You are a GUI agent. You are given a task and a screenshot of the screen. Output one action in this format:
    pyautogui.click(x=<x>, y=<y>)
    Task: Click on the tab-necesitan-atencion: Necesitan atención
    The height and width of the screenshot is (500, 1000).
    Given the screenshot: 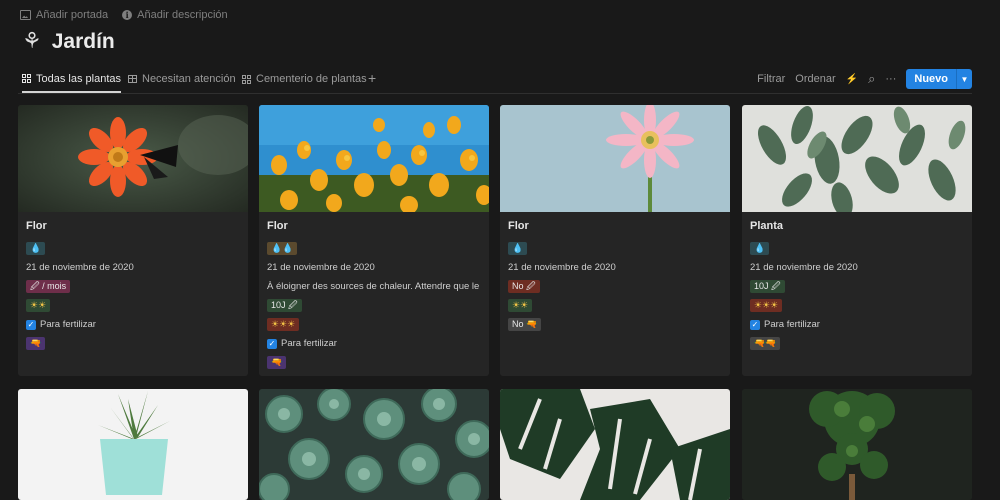 What is the action you would take?
    pyautogui.click(x=182, y=79)
    